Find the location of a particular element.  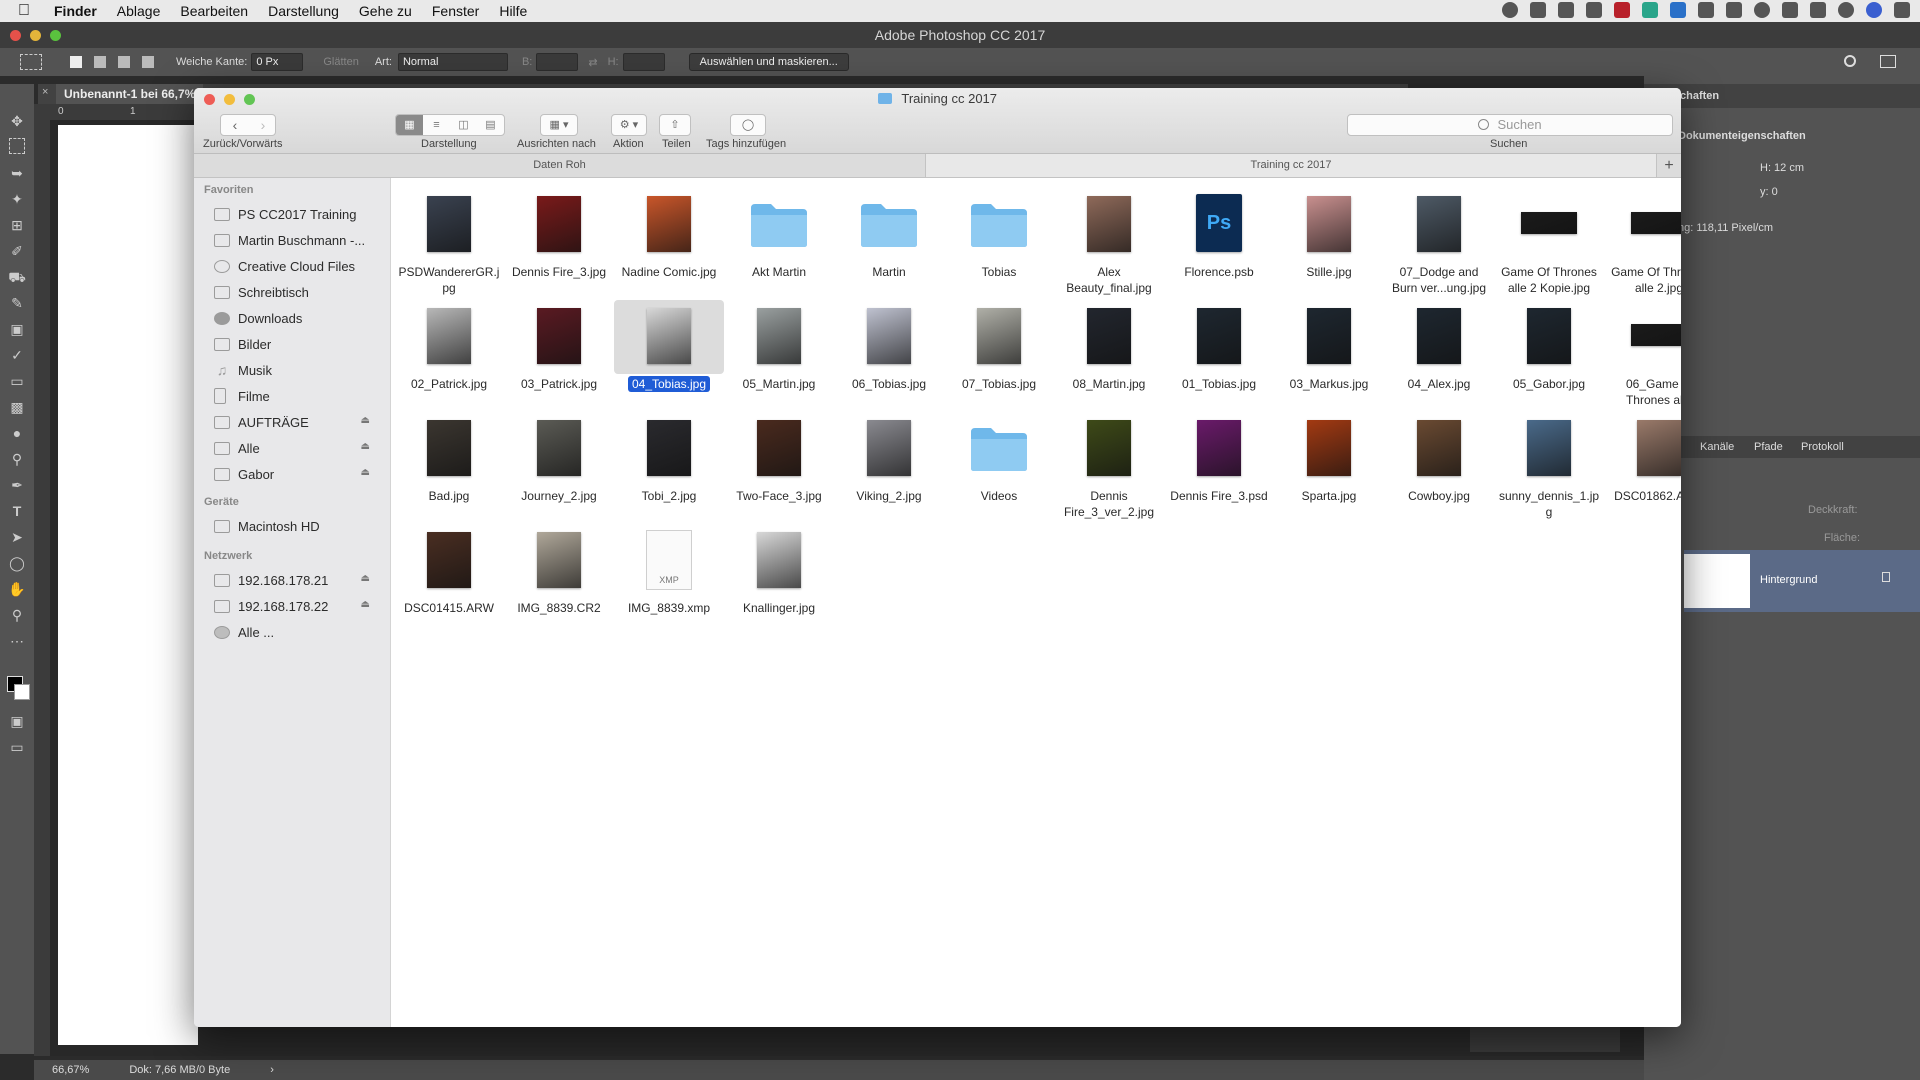

bluetooth-icon is located at coordinates (1790, 10).